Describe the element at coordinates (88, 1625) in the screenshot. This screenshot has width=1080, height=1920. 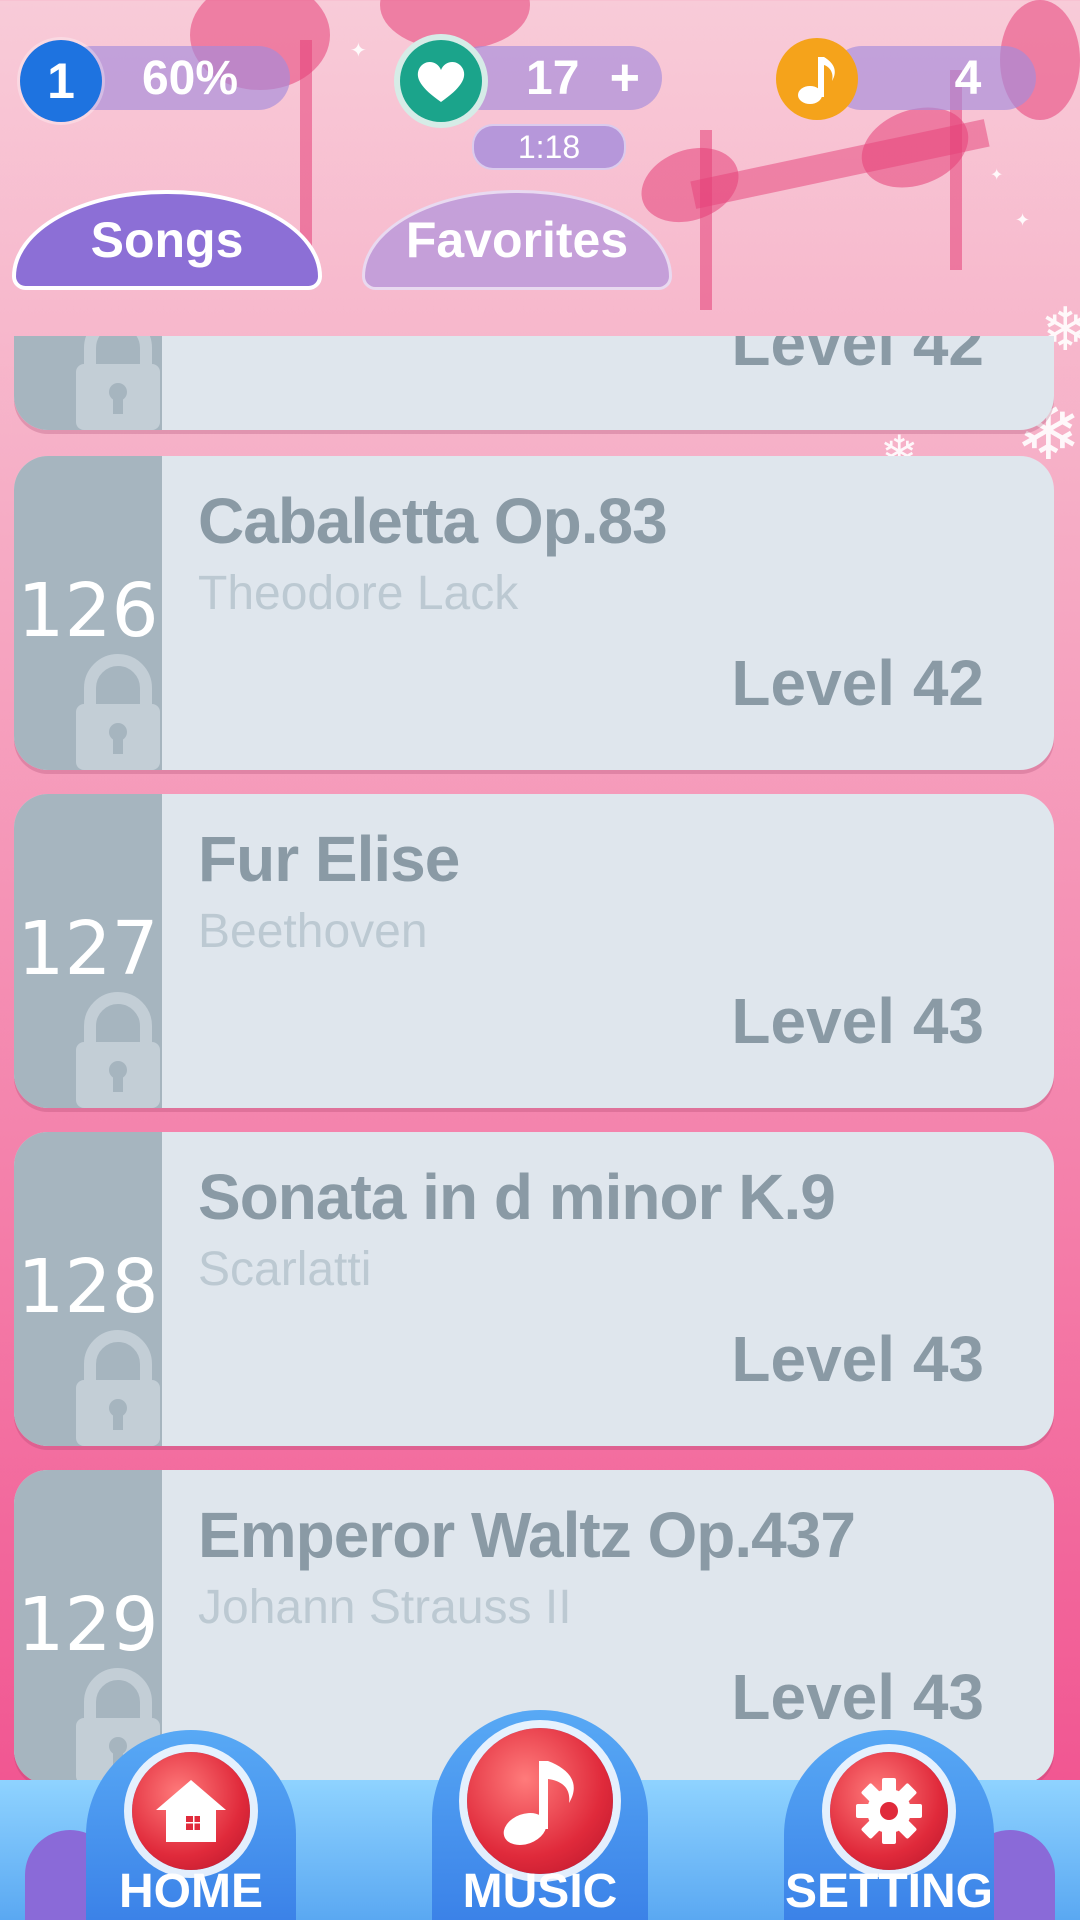
I see `song-number: 129` at that location.